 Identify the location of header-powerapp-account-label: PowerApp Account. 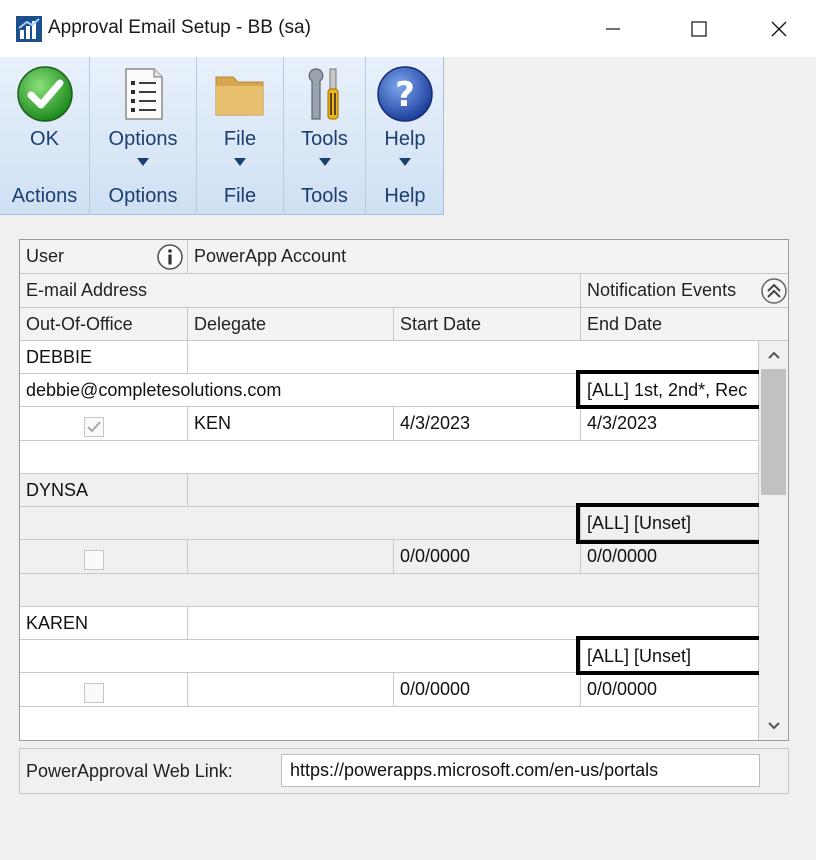
(270, 256).